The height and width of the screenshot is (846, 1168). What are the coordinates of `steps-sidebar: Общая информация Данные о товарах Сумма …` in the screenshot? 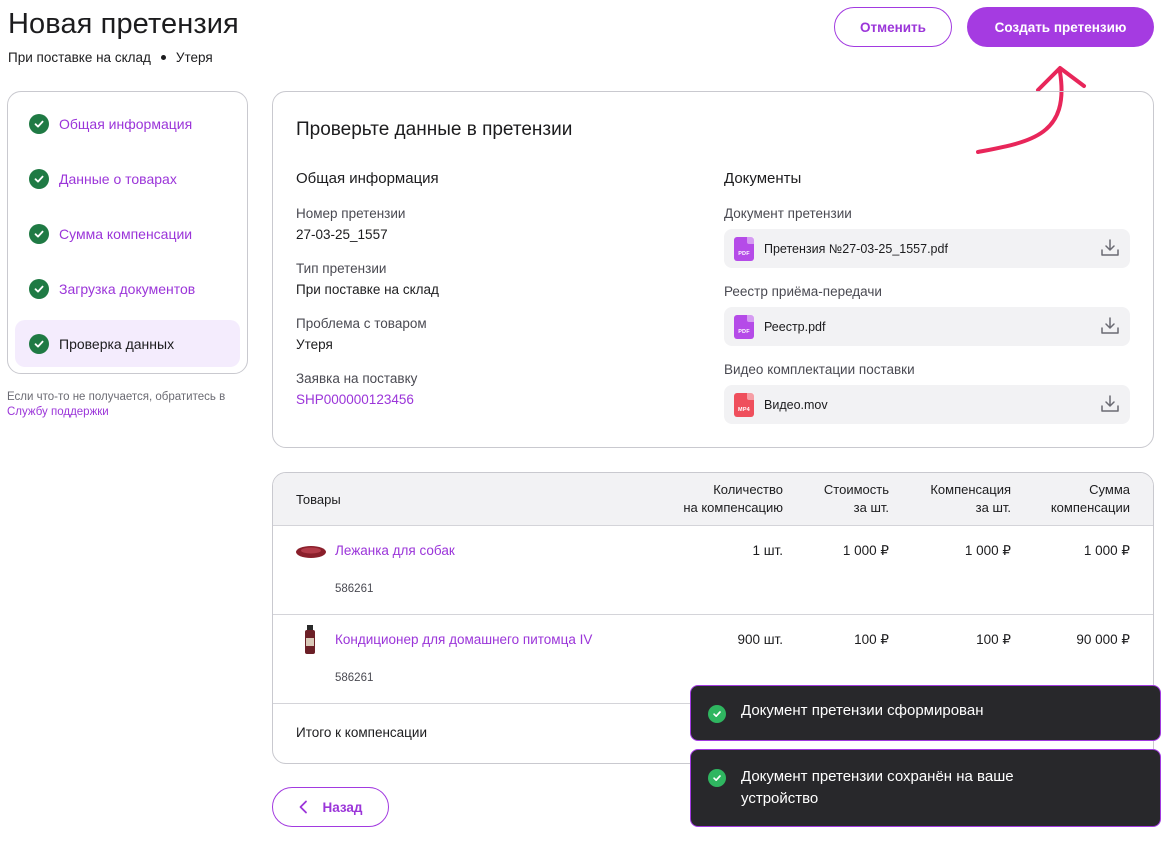 It's located at (127, 232).